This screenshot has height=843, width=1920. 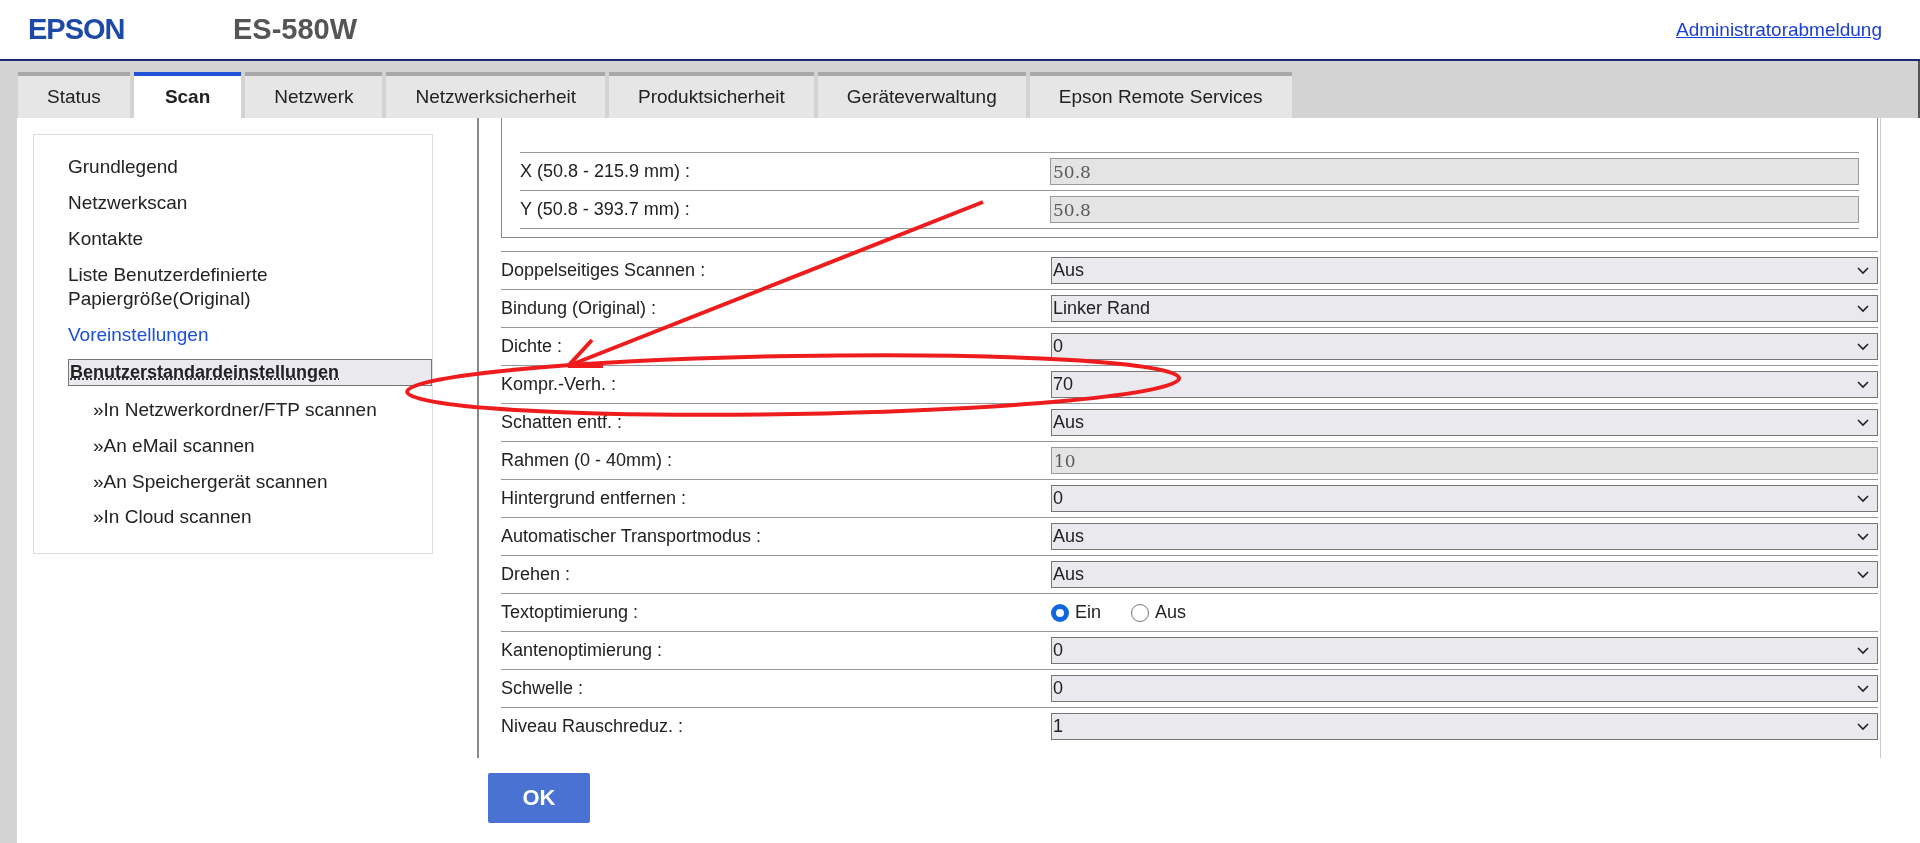 I want to click on field-label: Hintergrund entfernen :, so click(x=594, y=498).